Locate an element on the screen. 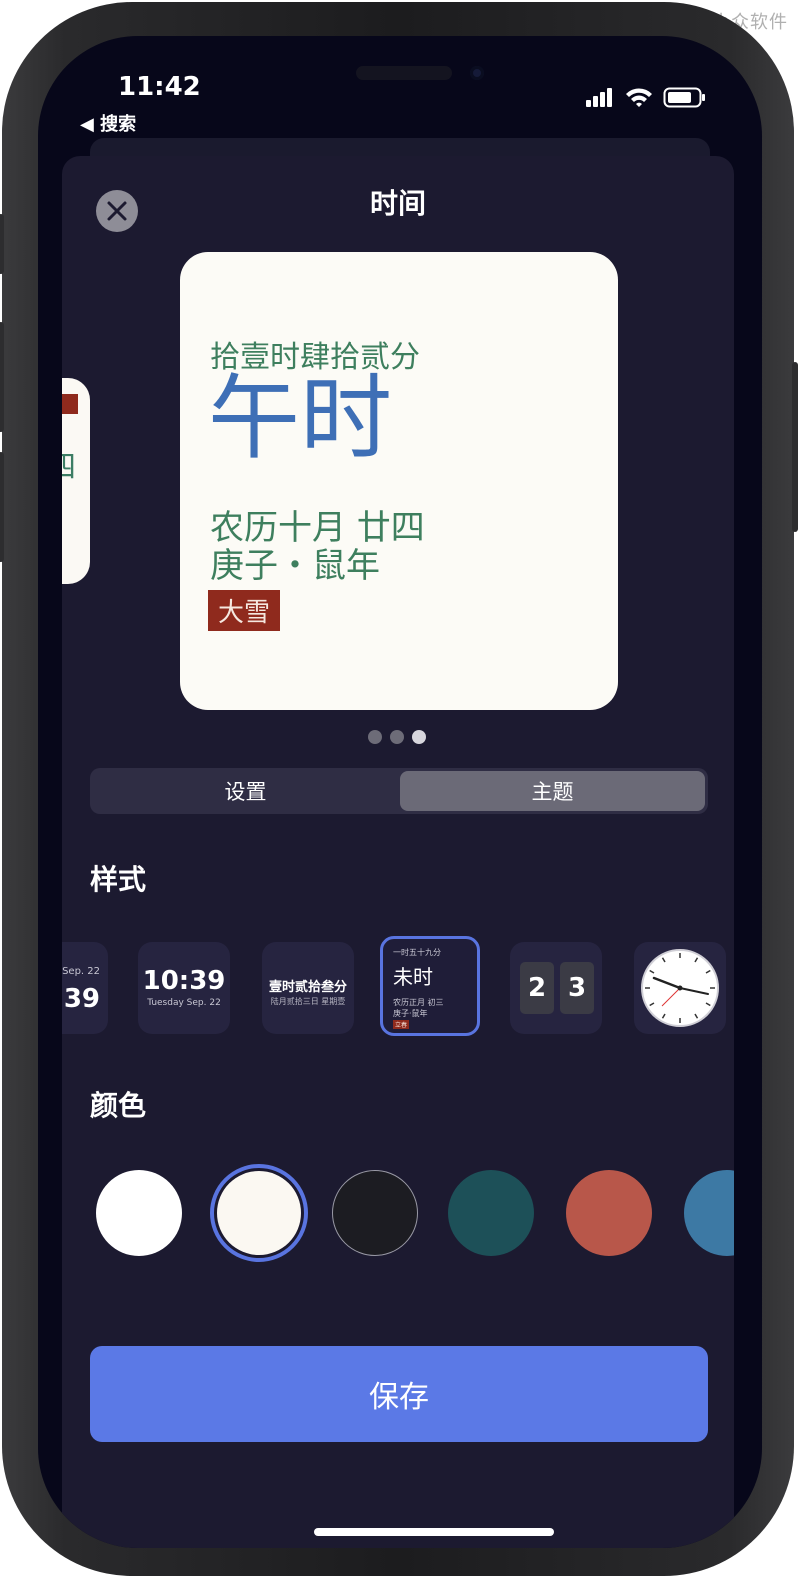  style-option-trad-year: 庚子·鼠年 is located at coordinates (410, 1013).